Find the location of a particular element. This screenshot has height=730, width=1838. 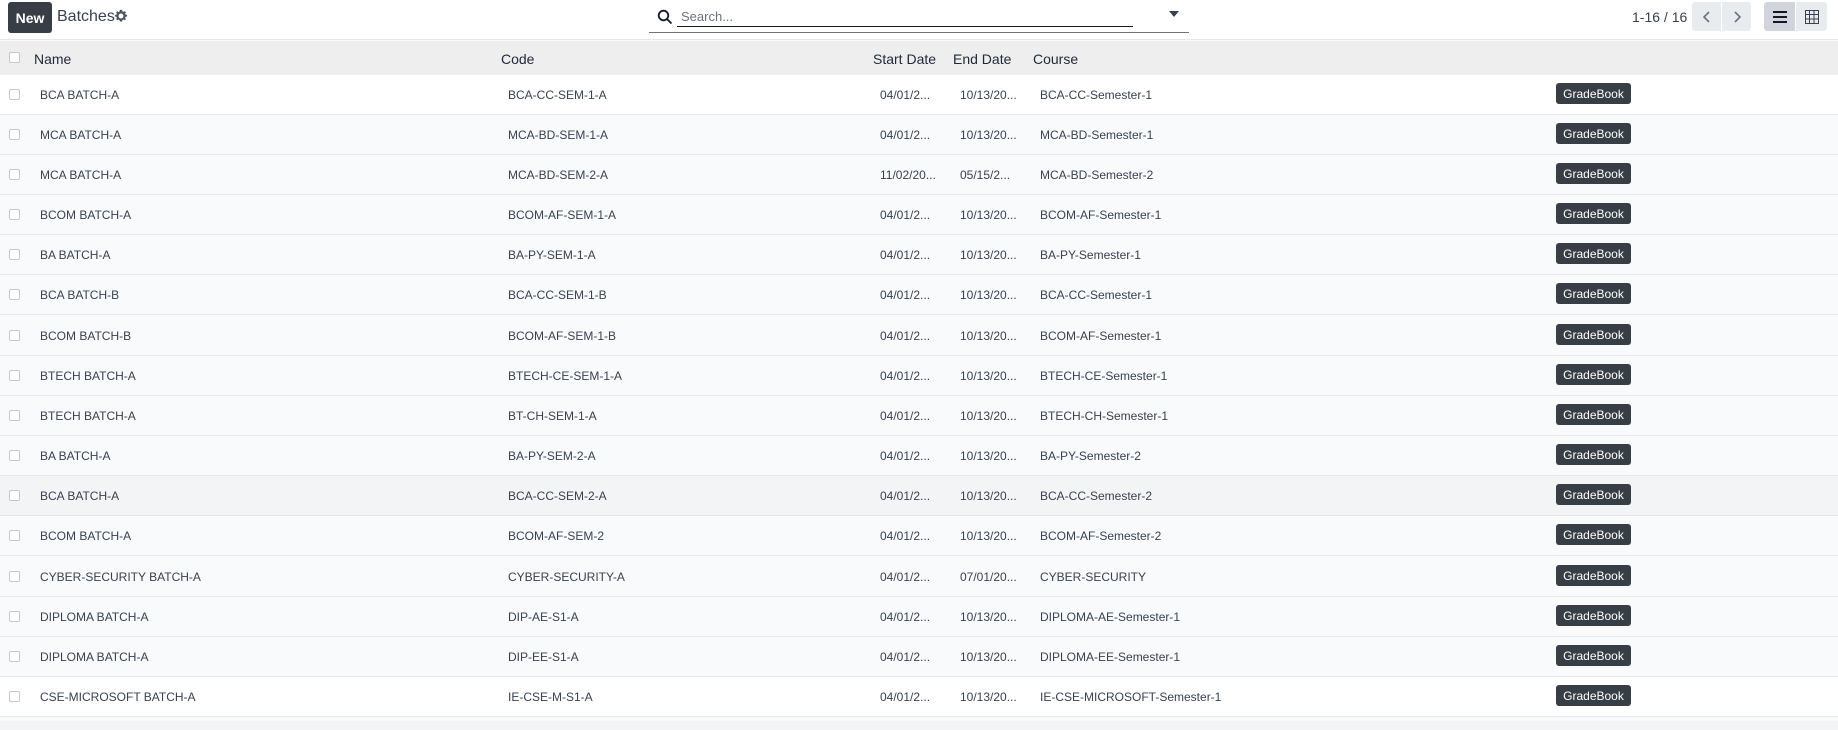

gear-icon is located at coordinates (121, 16).